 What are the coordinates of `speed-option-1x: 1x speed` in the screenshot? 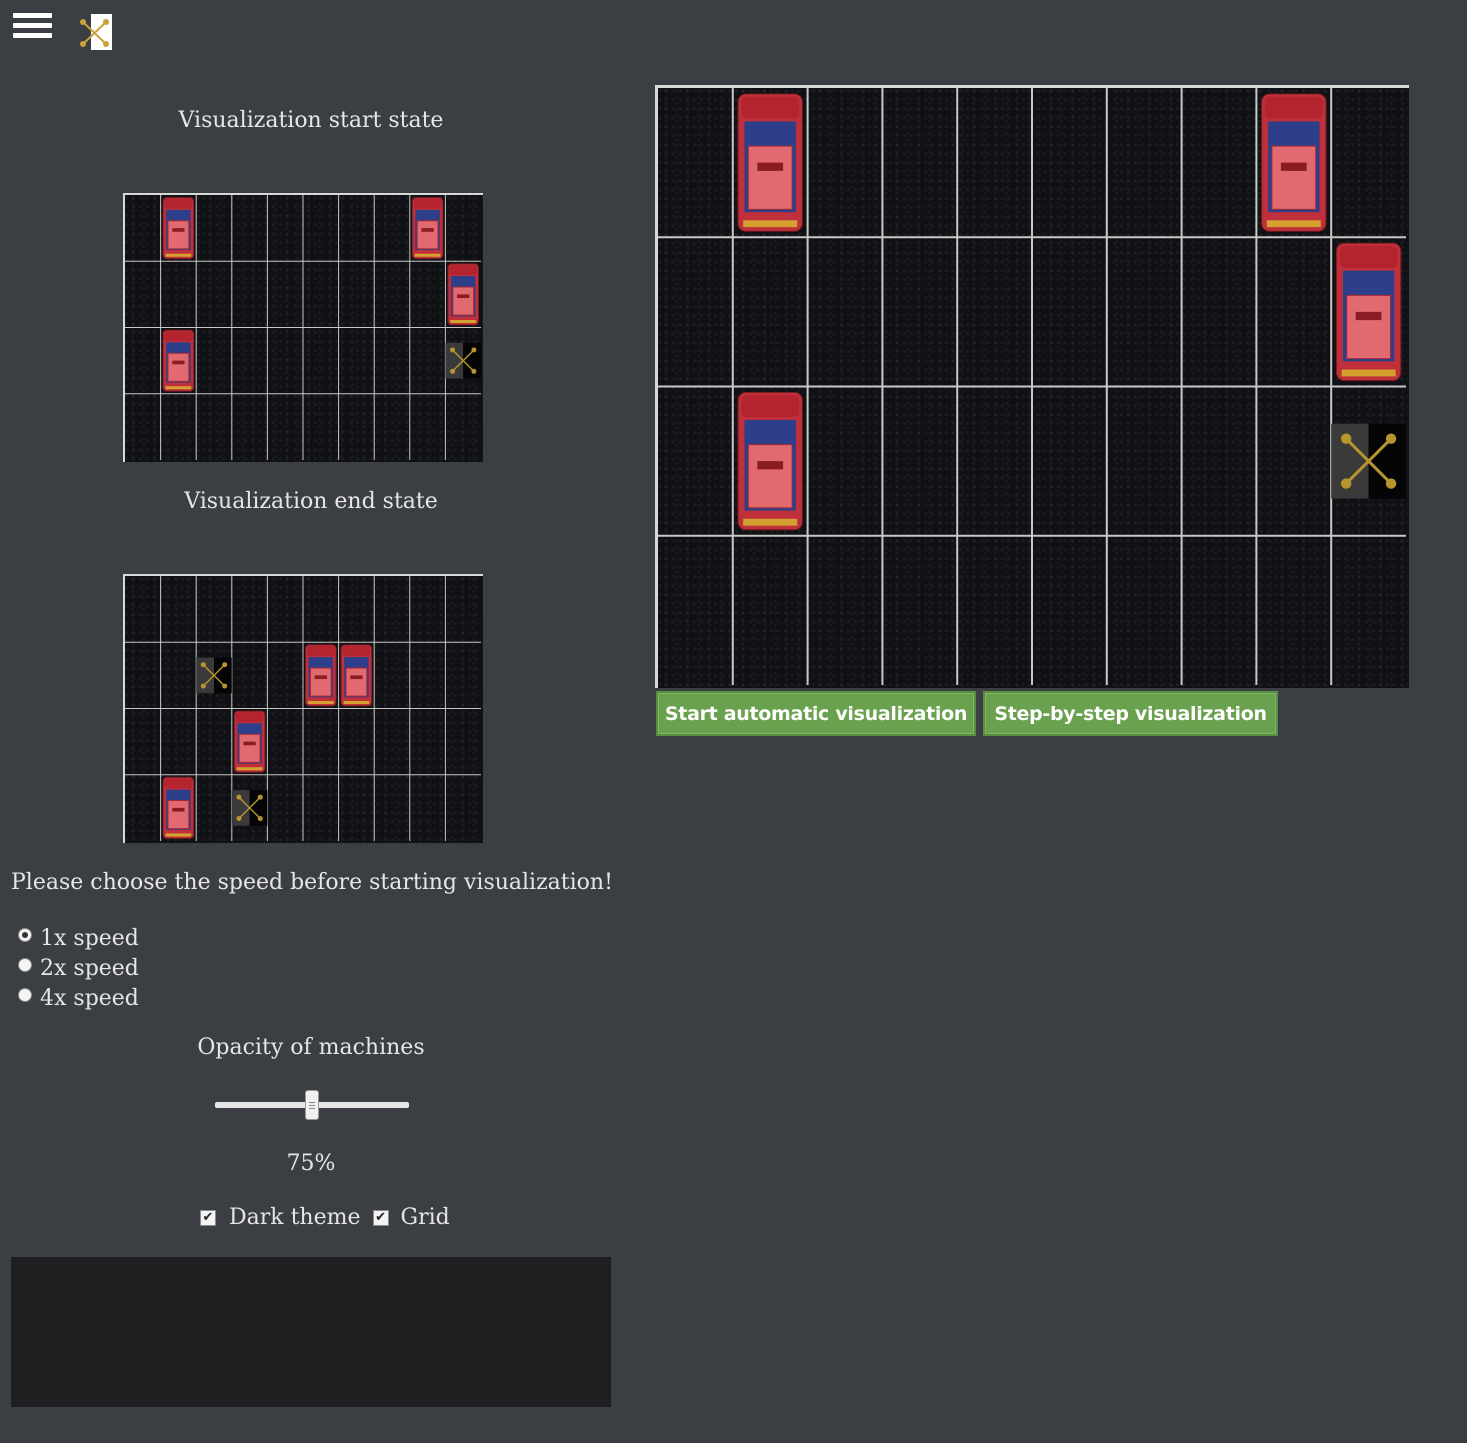 It's located at (78, 938).